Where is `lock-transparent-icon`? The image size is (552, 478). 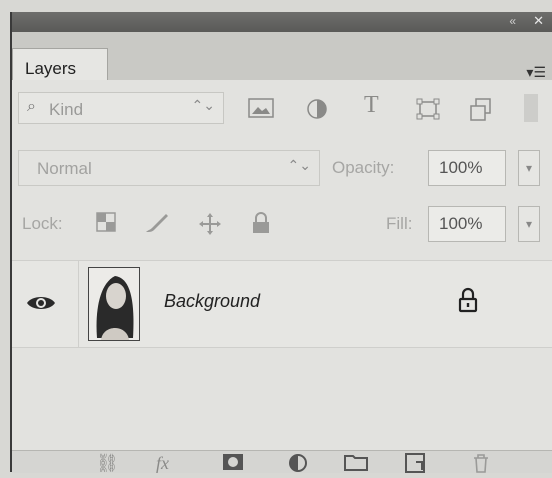 lock-transparent-icon is located at coordinates (106, 225).